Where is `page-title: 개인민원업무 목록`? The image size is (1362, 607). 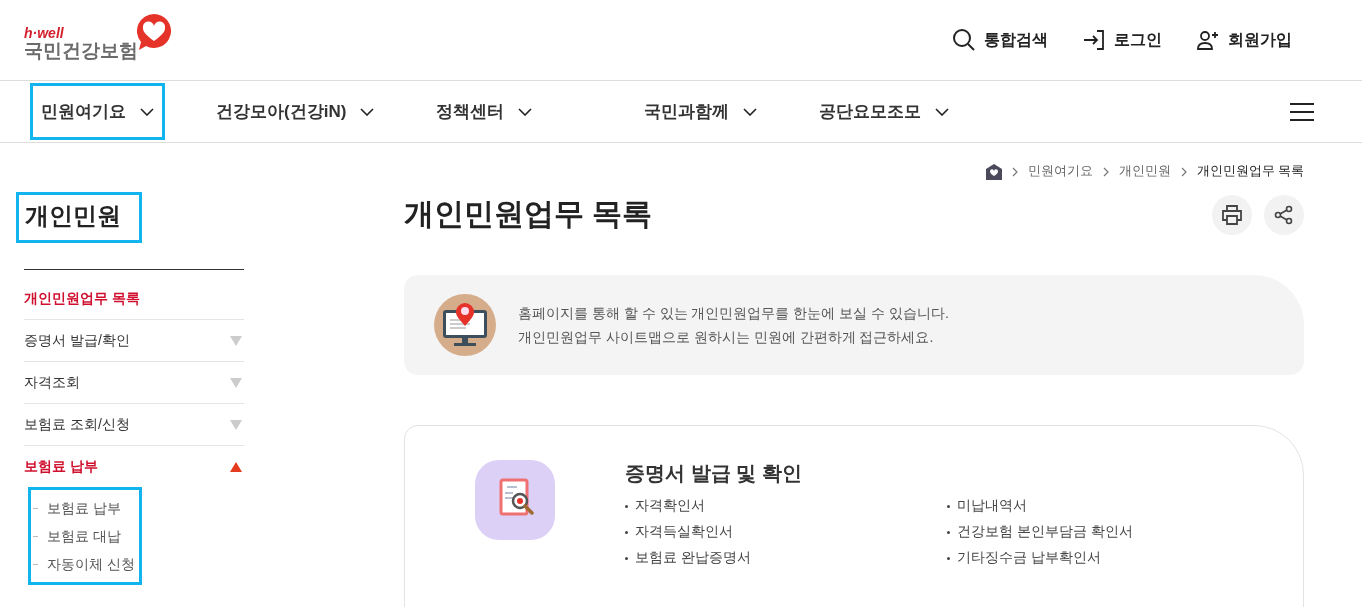
page-title: 개인민원업무 목록 is located at coordinates (528, 214).